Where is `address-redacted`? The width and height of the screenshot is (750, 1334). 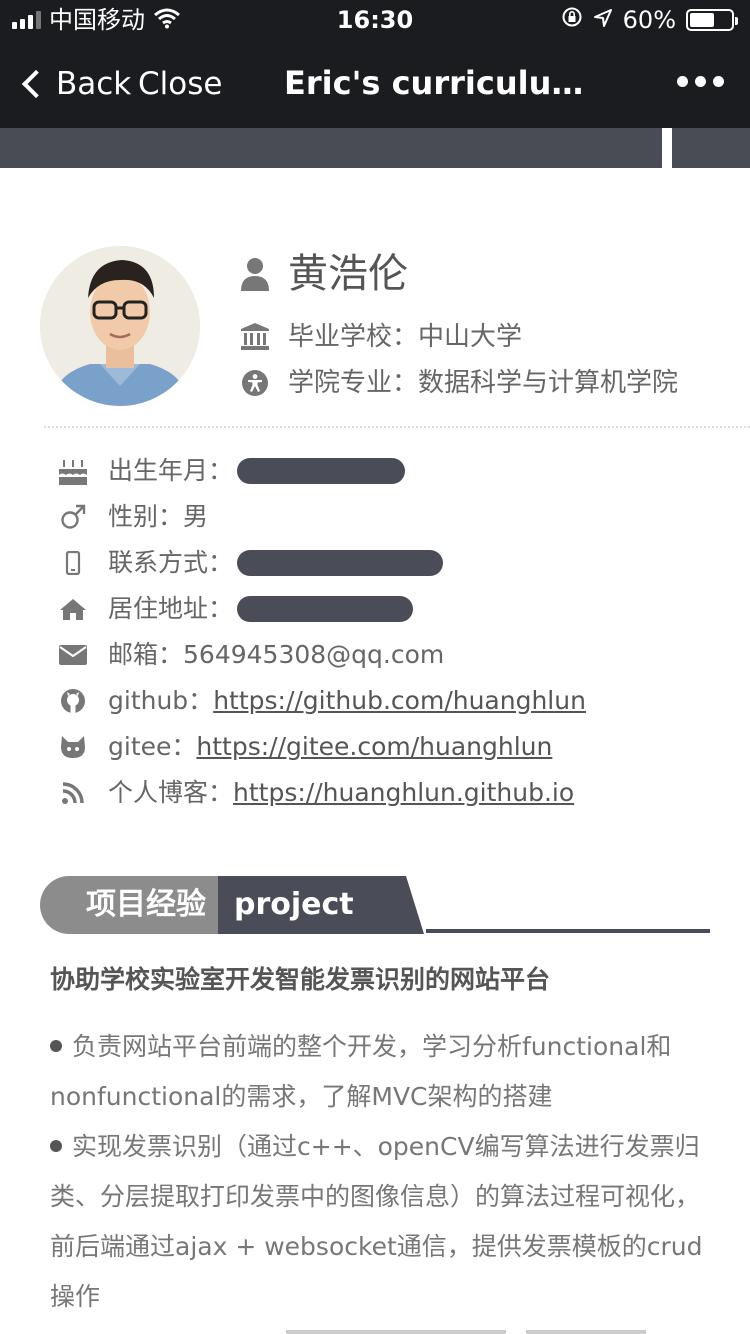
address-redacted is located at coordinates (325, 609).